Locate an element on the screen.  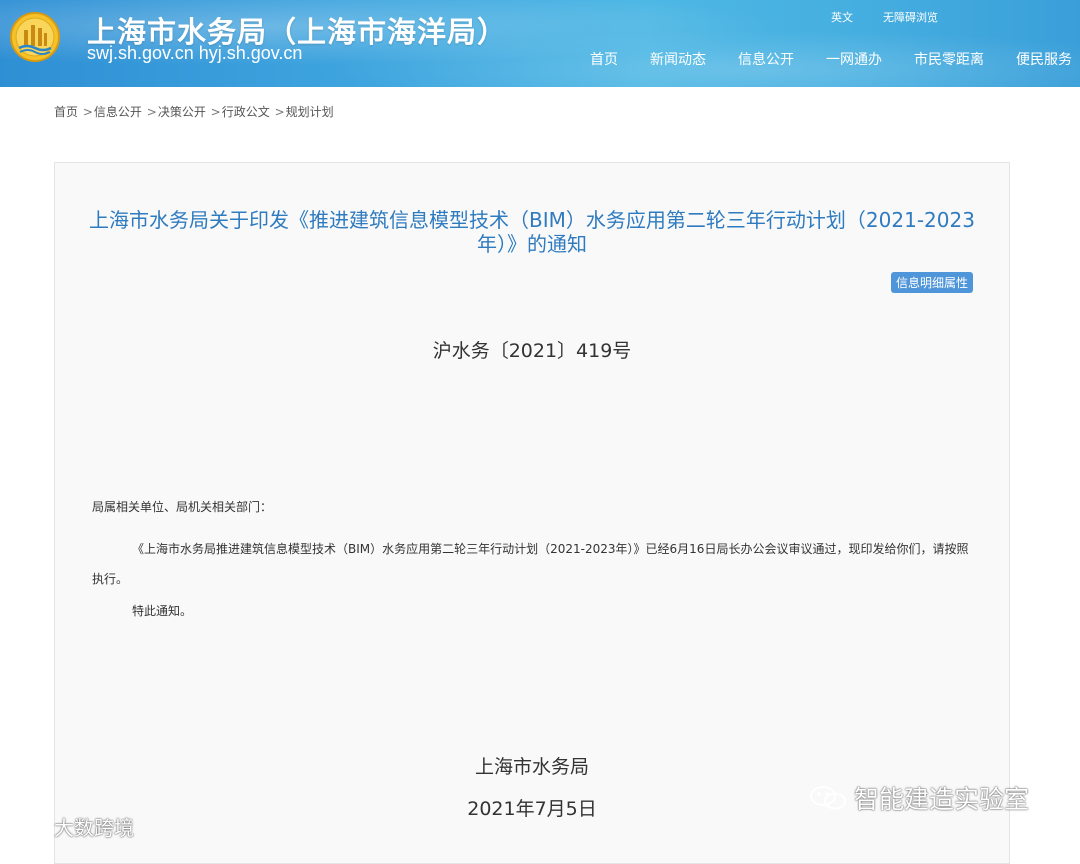
nav-citizen: 市民零距离 is located at coordinates (949, 59).